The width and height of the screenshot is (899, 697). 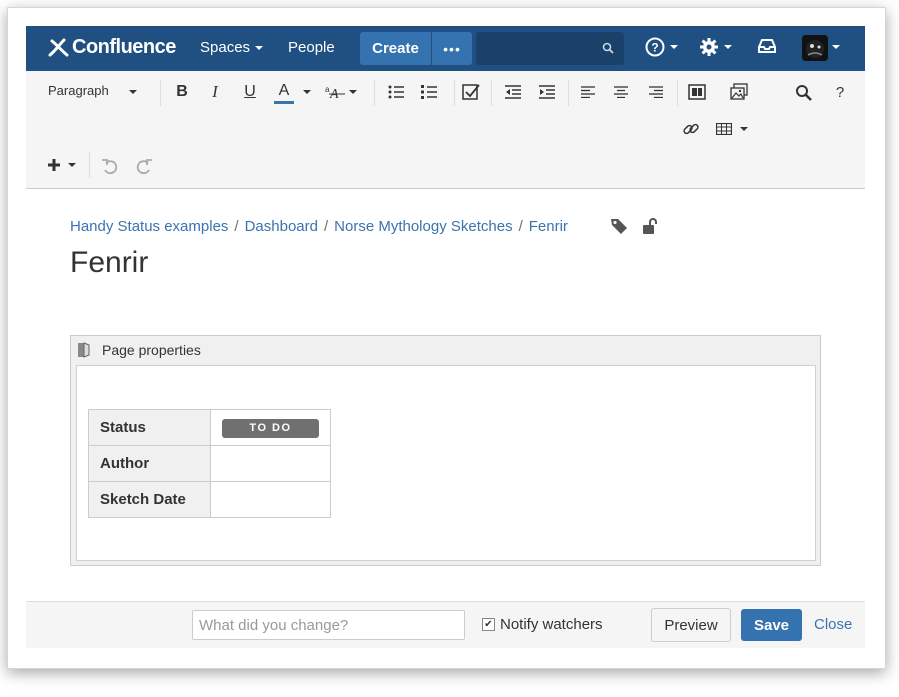 I want to click on insert-table-button, so click(x=732, y=129).